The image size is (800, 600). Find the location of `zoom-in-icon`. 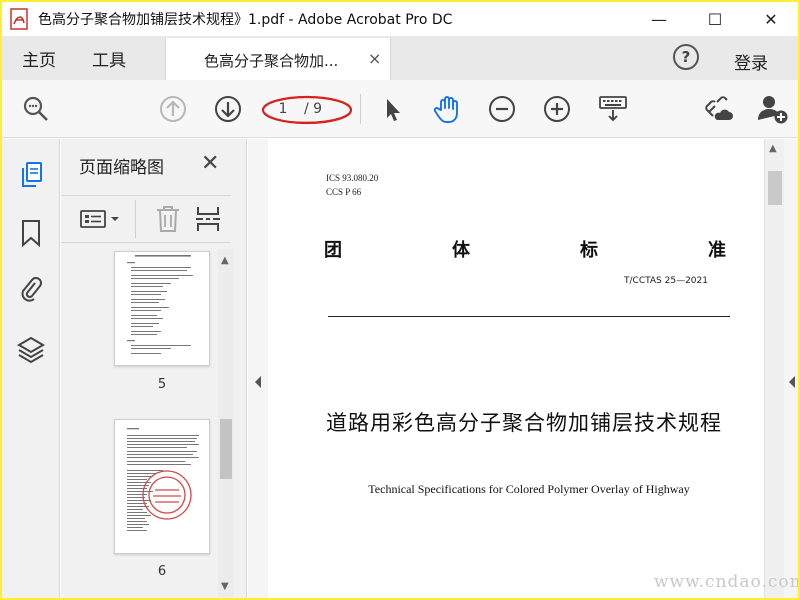

zoom-in-icon is located at coordinates (557, 109).